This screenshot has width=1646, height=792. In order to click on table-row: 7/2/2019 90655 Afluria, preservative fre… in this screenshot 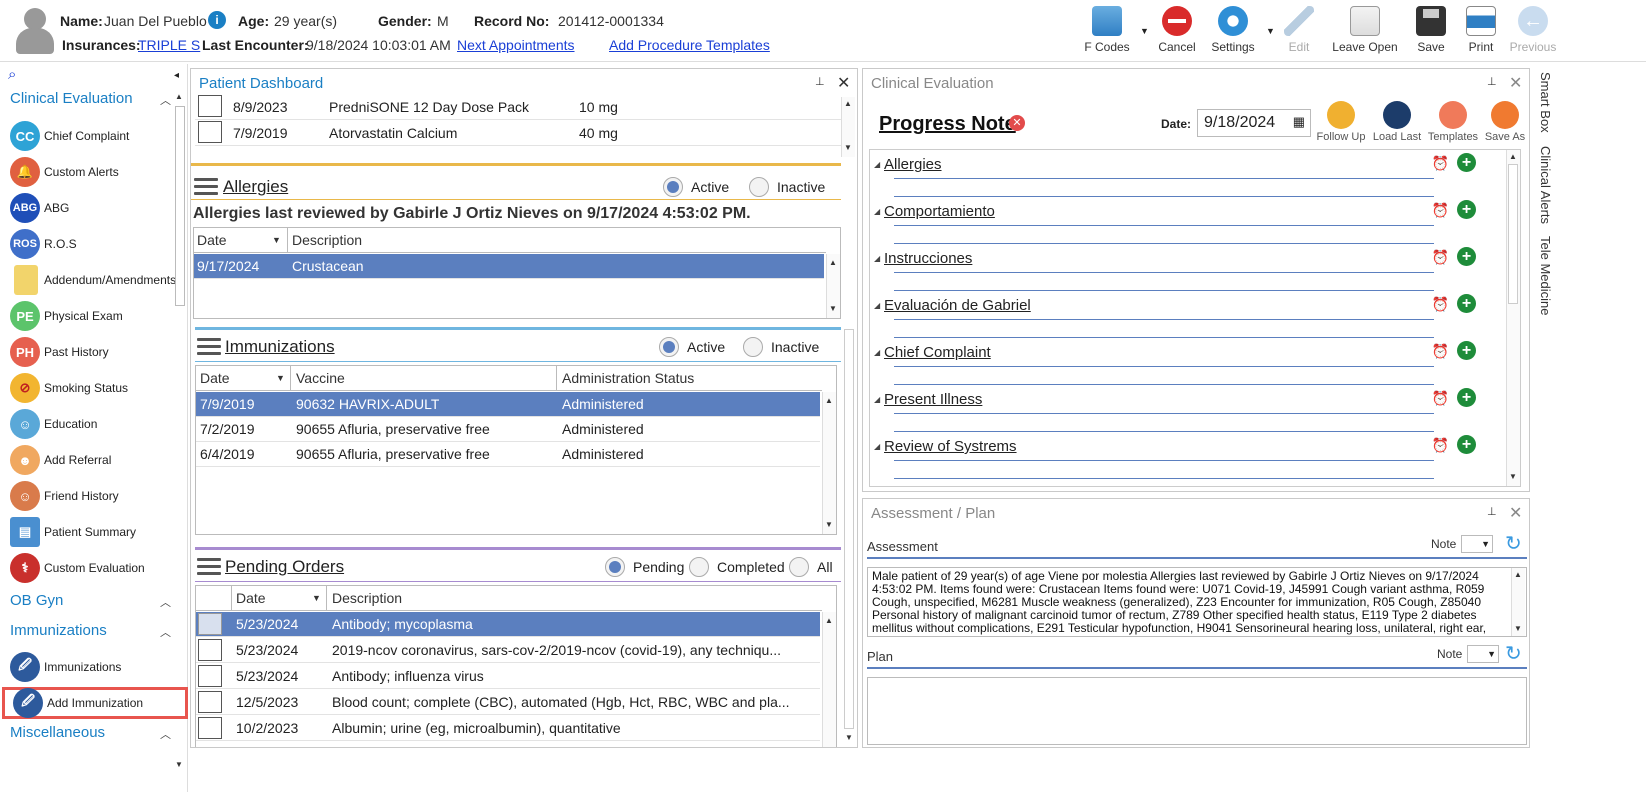, I will do `click(508, 429)`.